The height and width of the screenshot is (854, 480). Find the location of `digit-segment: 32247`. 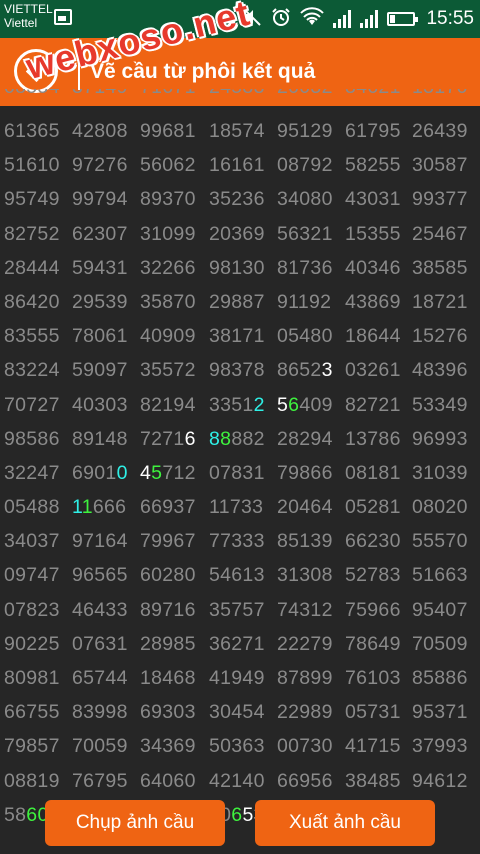

digit-segment: 32247 is located at coordinates (32, 472).